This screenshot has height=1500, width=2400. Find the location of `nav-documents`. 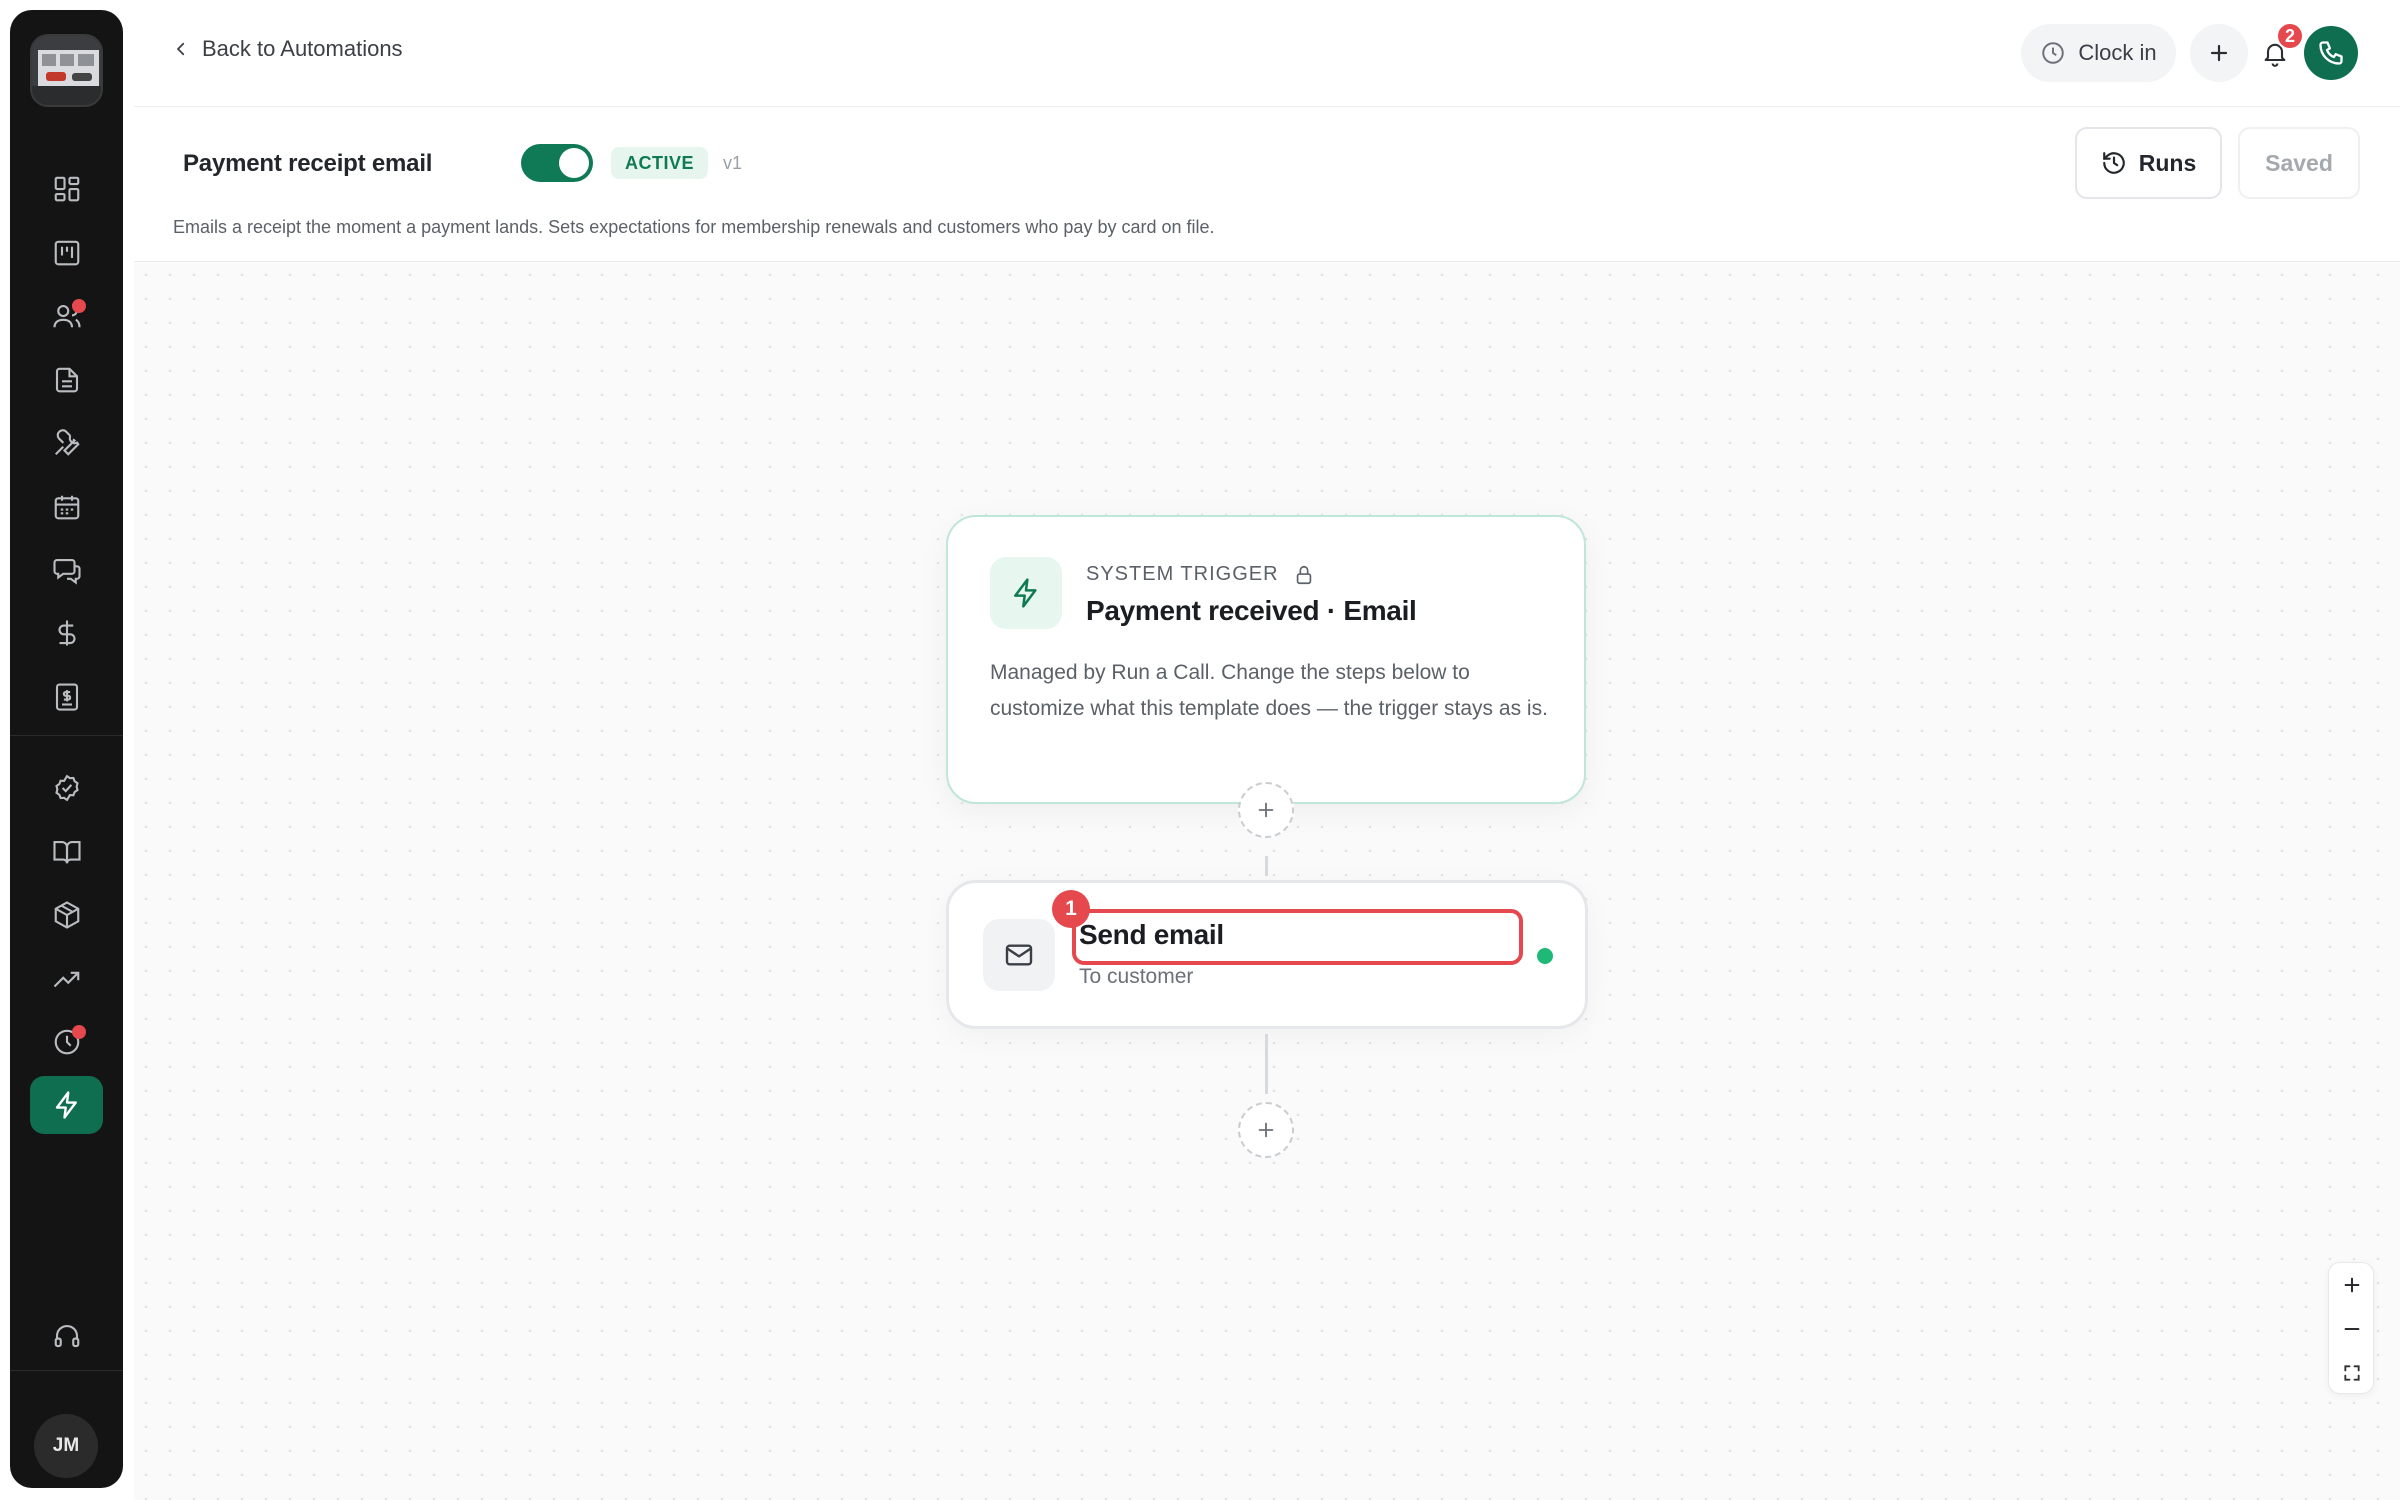

nav-documents is located at coordinates (66, 380).